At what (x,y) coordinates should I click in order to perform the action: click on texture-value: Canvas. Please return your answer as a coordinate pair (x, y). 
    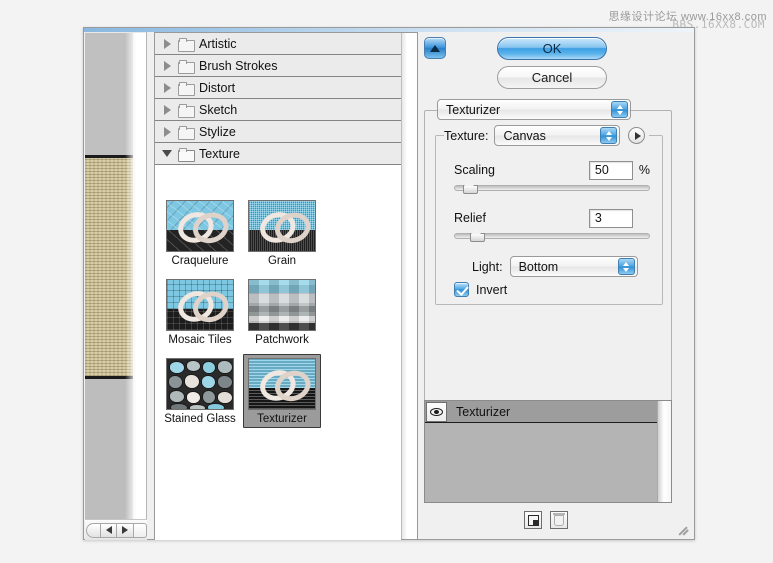
    Looking at the image, I should click on (524, 135).